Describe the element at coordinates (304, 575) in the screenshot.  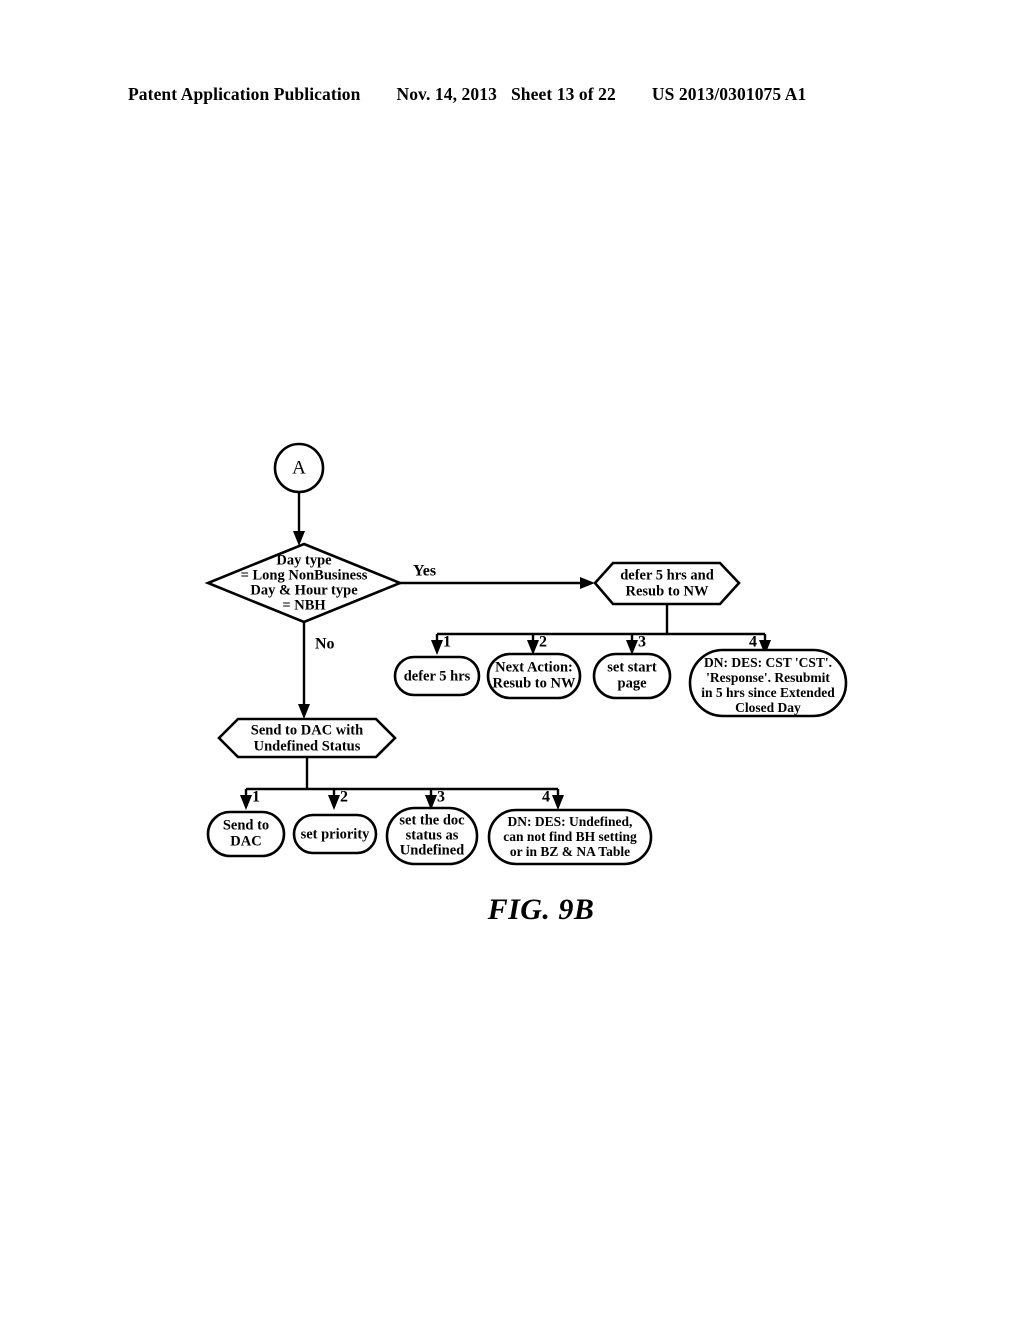
I see `decision-line-2: = Long NonBusiness` at that location.